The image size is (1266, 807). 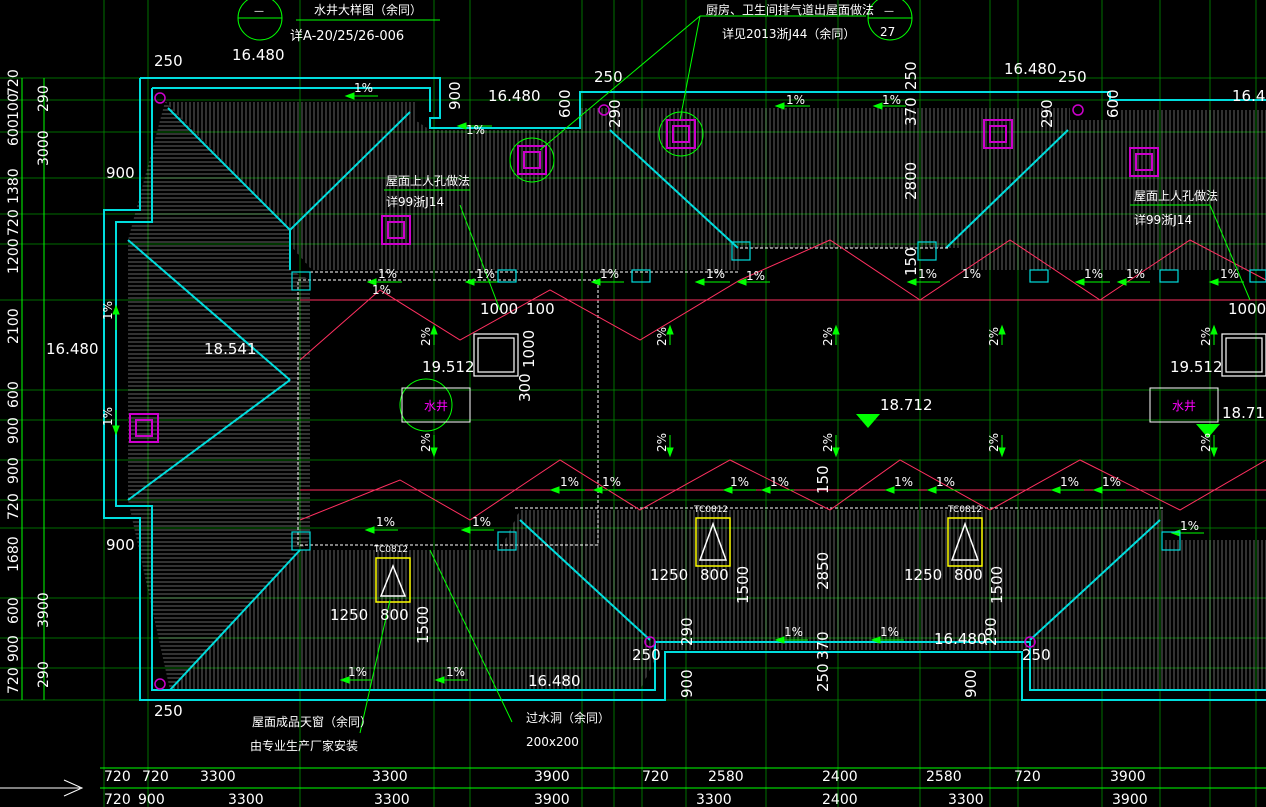 I want to click on dim-left-900-lower: 900, so click(x=120, y=545).